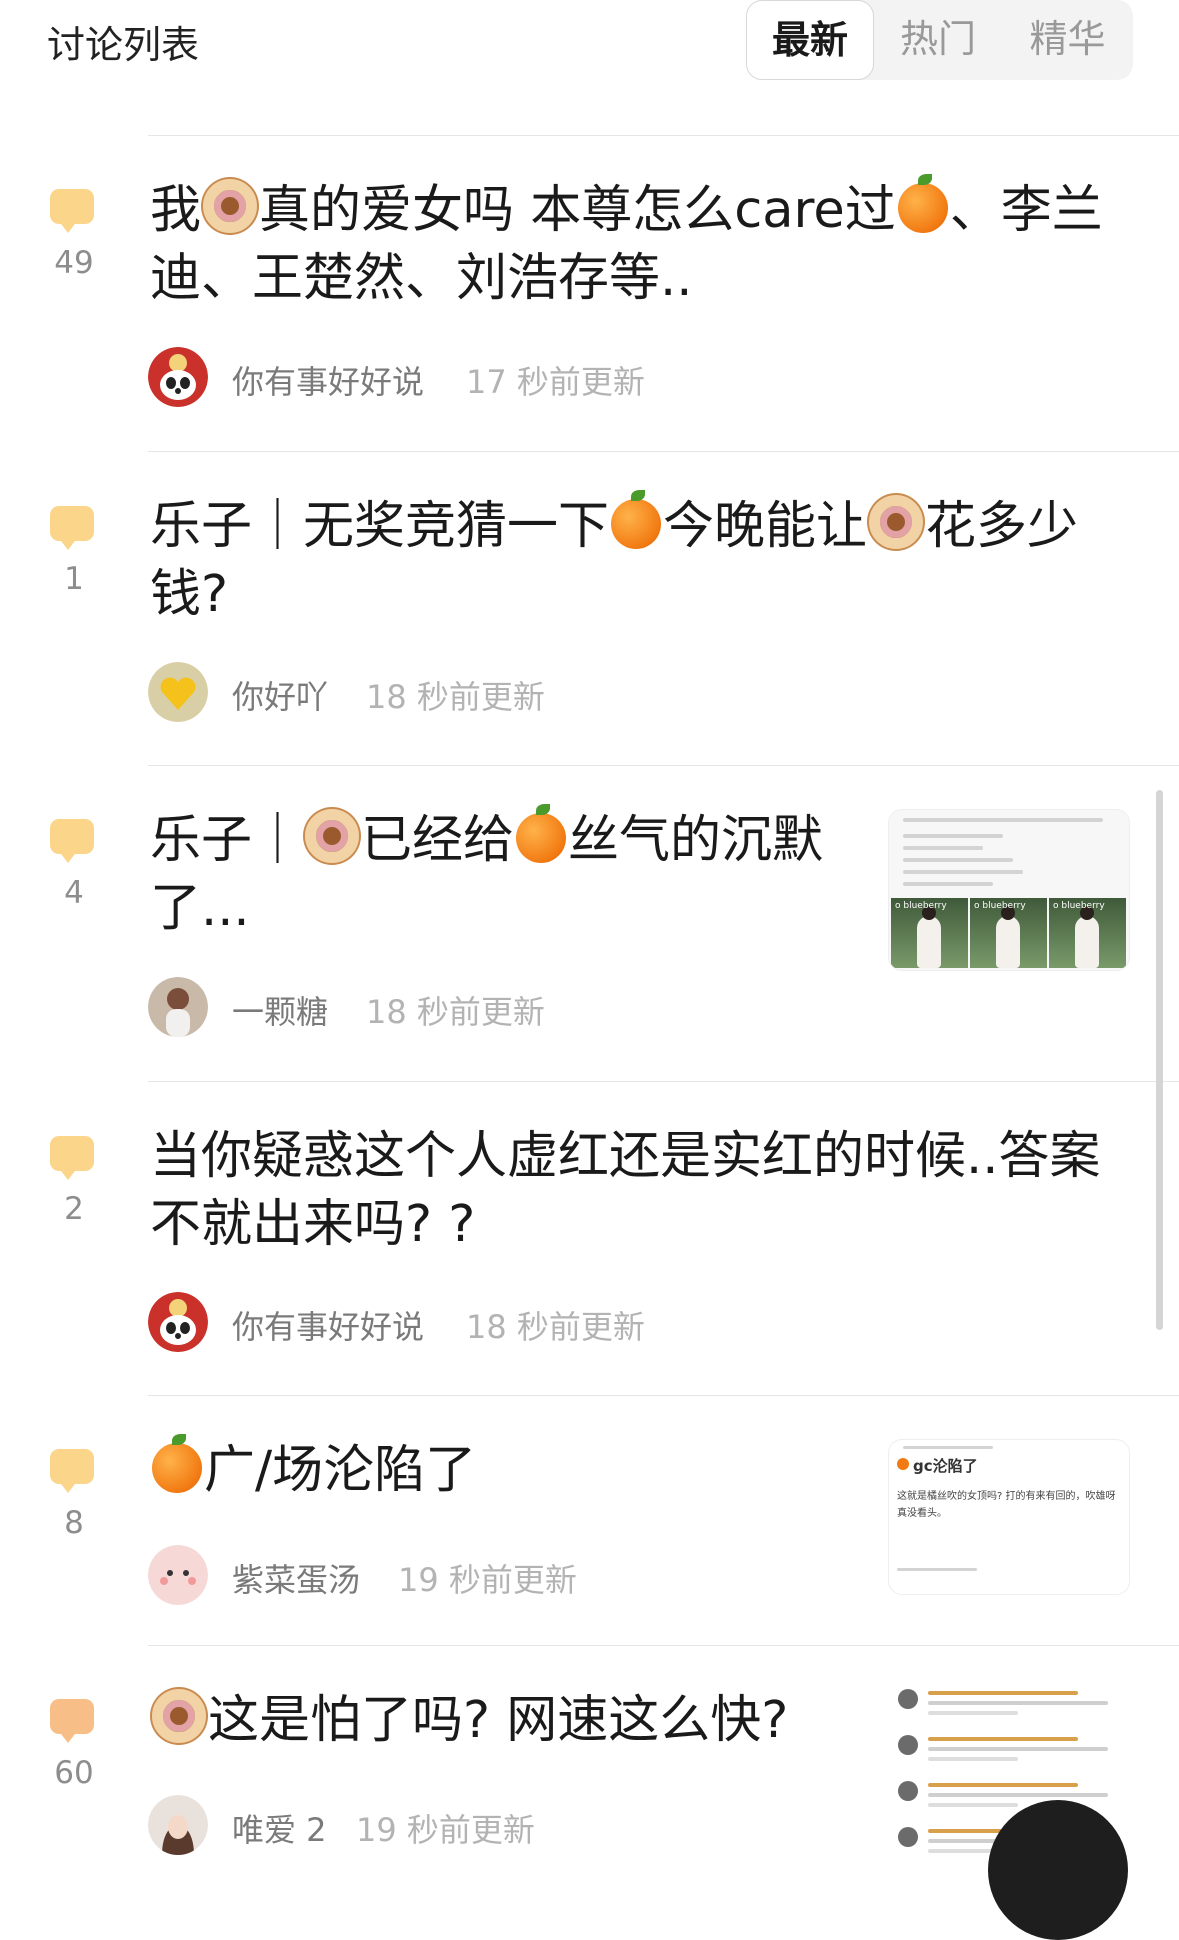 This screenshot has height=1940, width=1179. Describe the element at coordinates (640, 1191) in the screenshot. I see `post-title: 当你疑惑这个人虚红还是实红的时候..答案不就出来吗? ?` at that location.